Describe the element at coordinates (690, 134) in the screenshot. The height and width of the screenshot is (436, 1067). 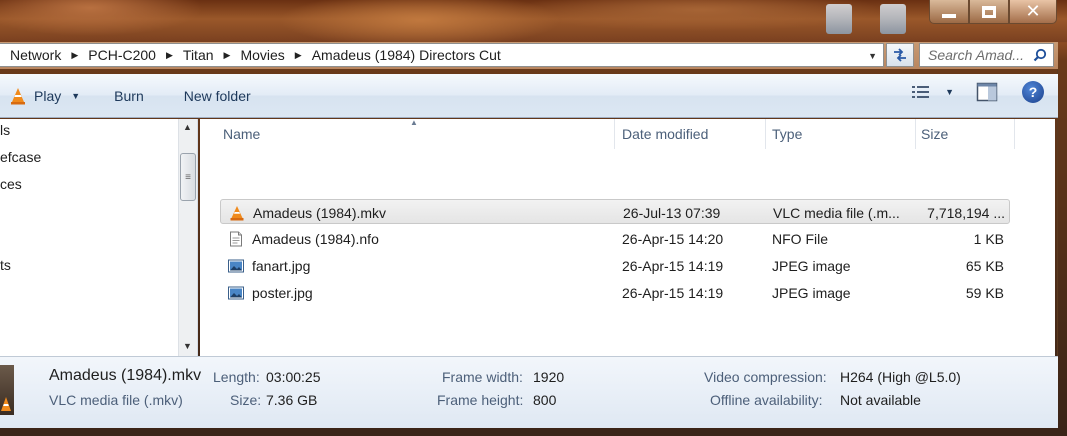
I see `column-header-date-modified: Date modified` at that location.